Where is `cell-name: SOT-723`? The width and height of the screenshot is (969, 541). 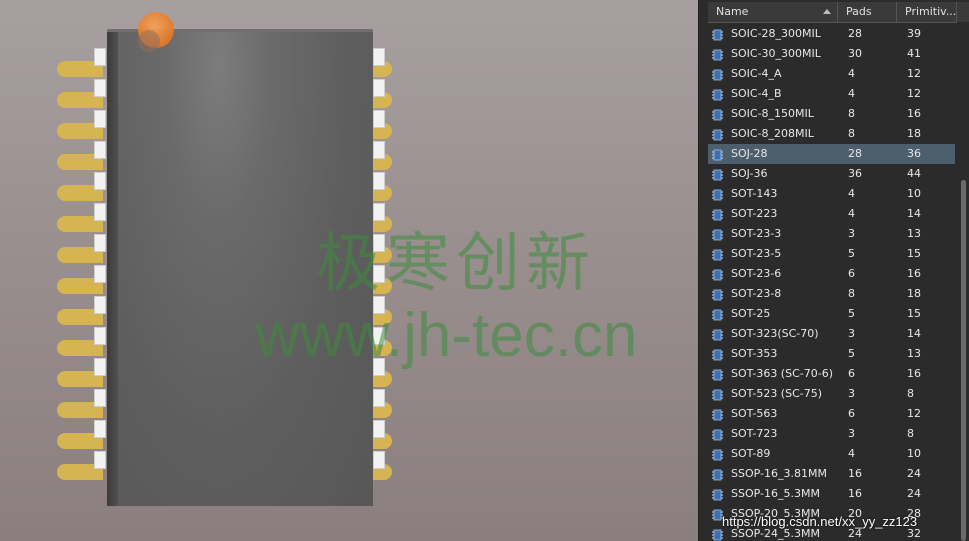 cell-name: SOT-723 is located at coordinates (754, 433).